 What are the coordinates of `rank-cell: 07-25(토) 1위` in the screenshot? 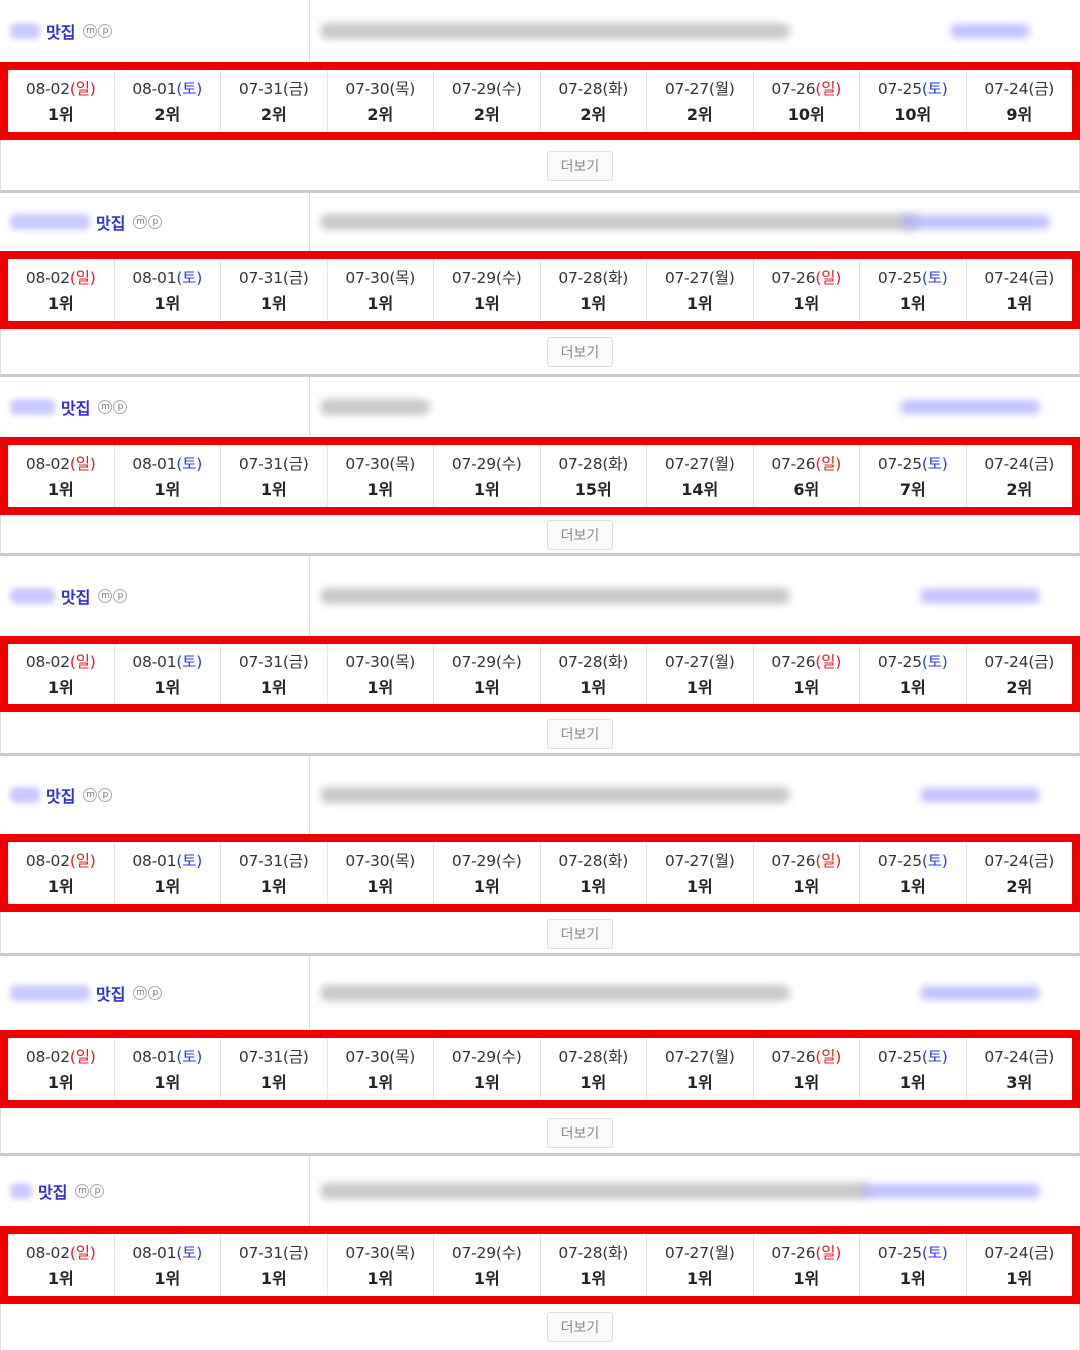 It's located at (913, 290).